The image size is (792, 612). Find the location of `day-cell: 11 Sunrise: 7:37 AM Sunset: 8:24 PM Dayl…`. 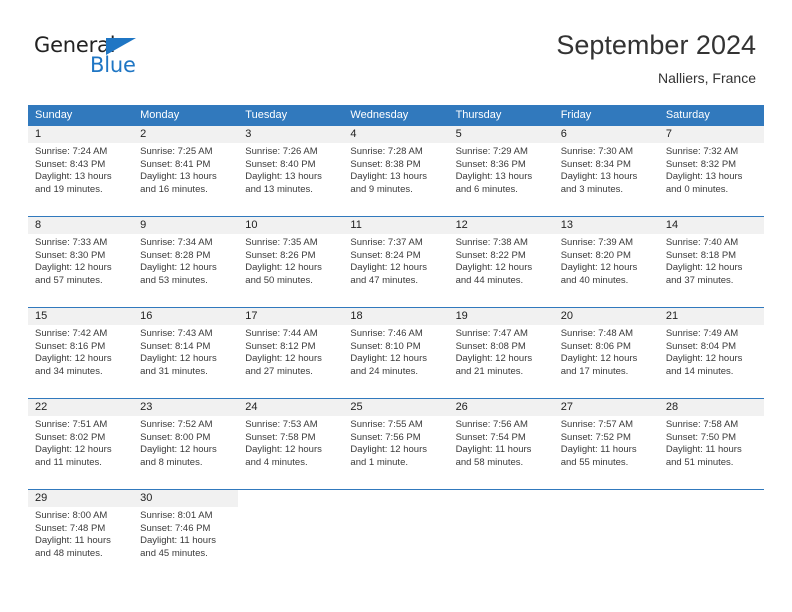

day-cell: 11 Sunrise: 7:37 AM Sunset: 8:24 PM Dayl… is located at coordinates (396, 262).